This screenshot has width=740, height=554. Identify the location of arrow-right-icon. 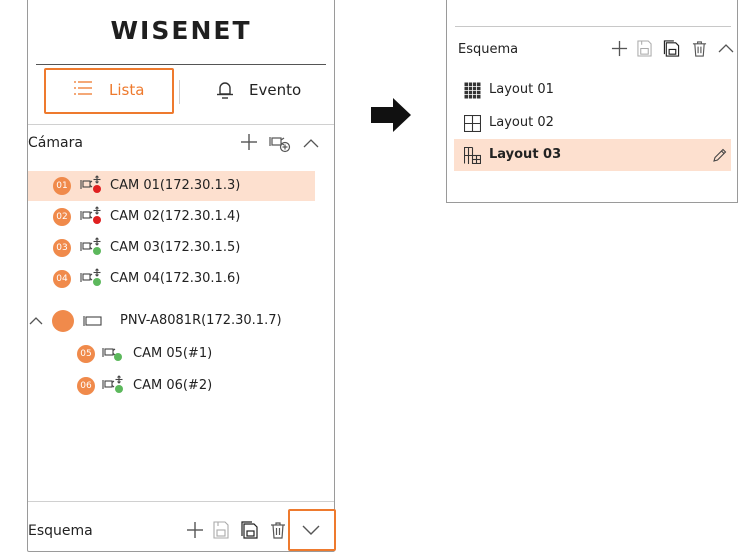
(391, 115).